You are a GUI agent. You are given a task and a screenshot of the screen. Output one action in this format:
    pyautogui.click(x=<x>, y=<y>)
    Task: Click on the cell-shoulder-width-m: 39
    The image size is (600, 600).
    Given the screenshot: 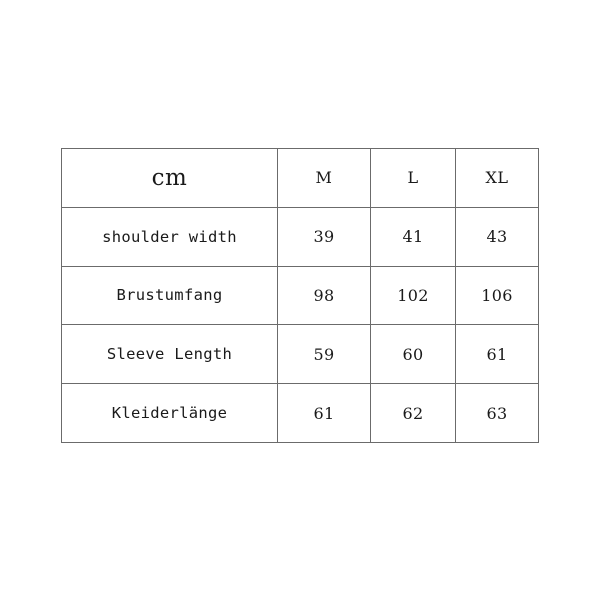 What is the action you would take?
    pyautogui.click(x=324, y=236)
    